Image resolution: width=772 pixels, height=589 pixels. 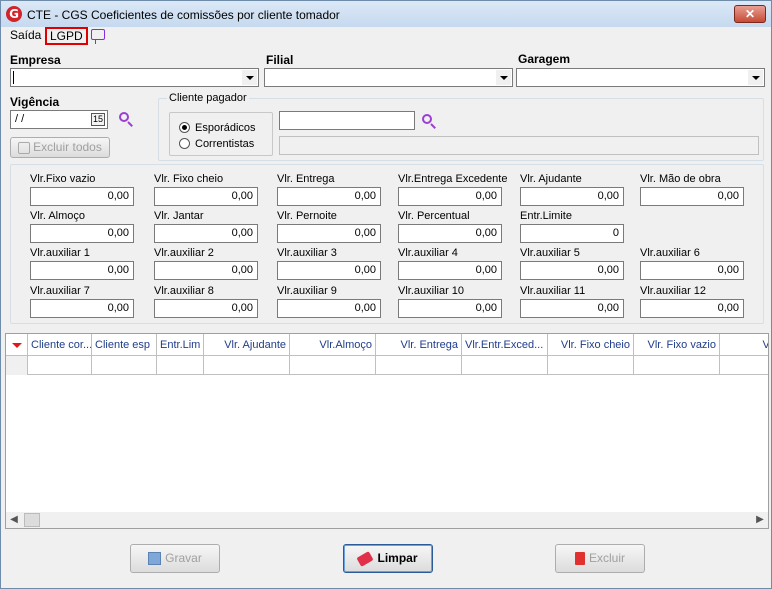 What do you see at coordinates (98, 36) in the screenshot?
I see `chat-icon` at bounding box center [98, 36].